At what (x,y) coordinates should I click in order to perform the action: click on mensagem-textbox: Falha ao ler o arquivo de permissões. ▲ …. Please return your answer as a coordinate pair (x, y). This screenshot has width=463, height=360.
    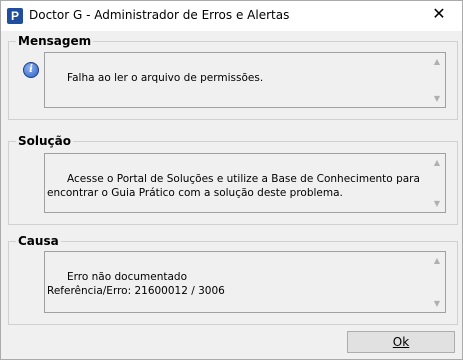
    Looking at the image, I should click on (245, 80).